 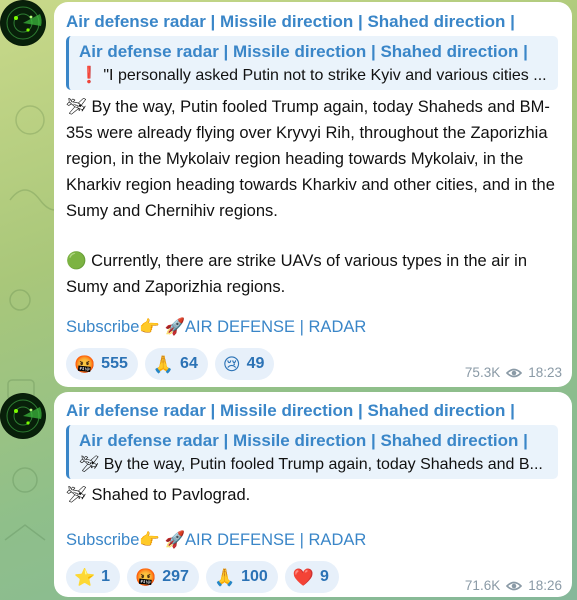 What do you see at coordinates (545, 585) in the screenshot?
I see `message-time: 18:26` at bounding box center [545, 585].